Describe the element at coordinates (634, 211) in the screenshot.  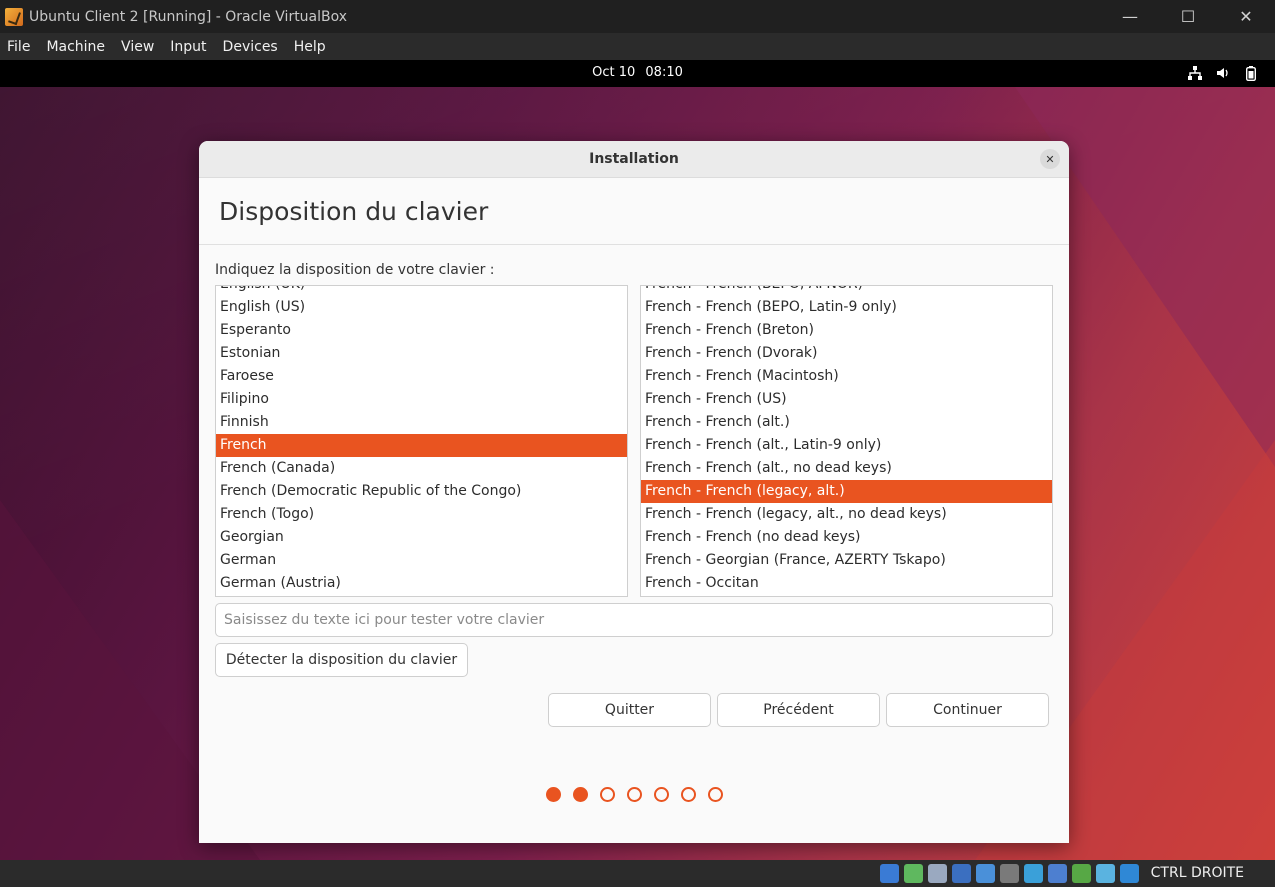
I see `page-title-area: Disposition du clavier` at that location.